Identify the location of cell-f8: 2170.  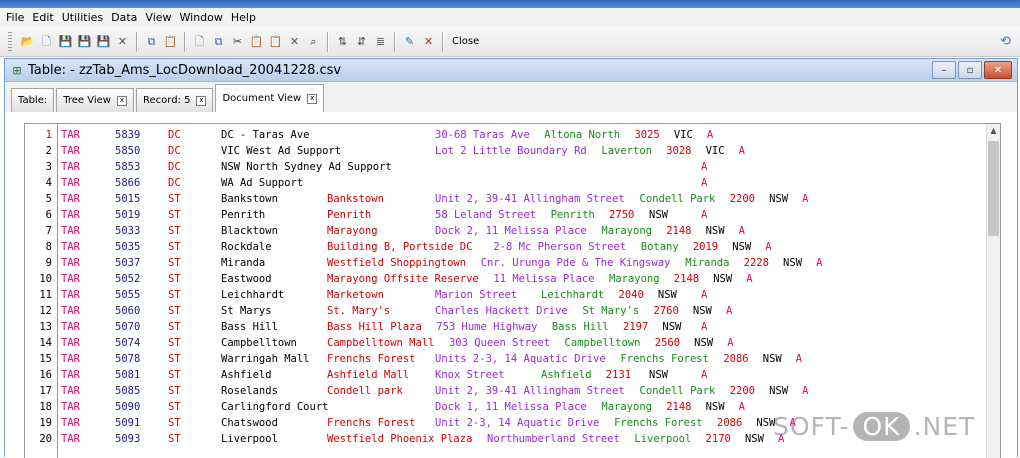
(718, 439).